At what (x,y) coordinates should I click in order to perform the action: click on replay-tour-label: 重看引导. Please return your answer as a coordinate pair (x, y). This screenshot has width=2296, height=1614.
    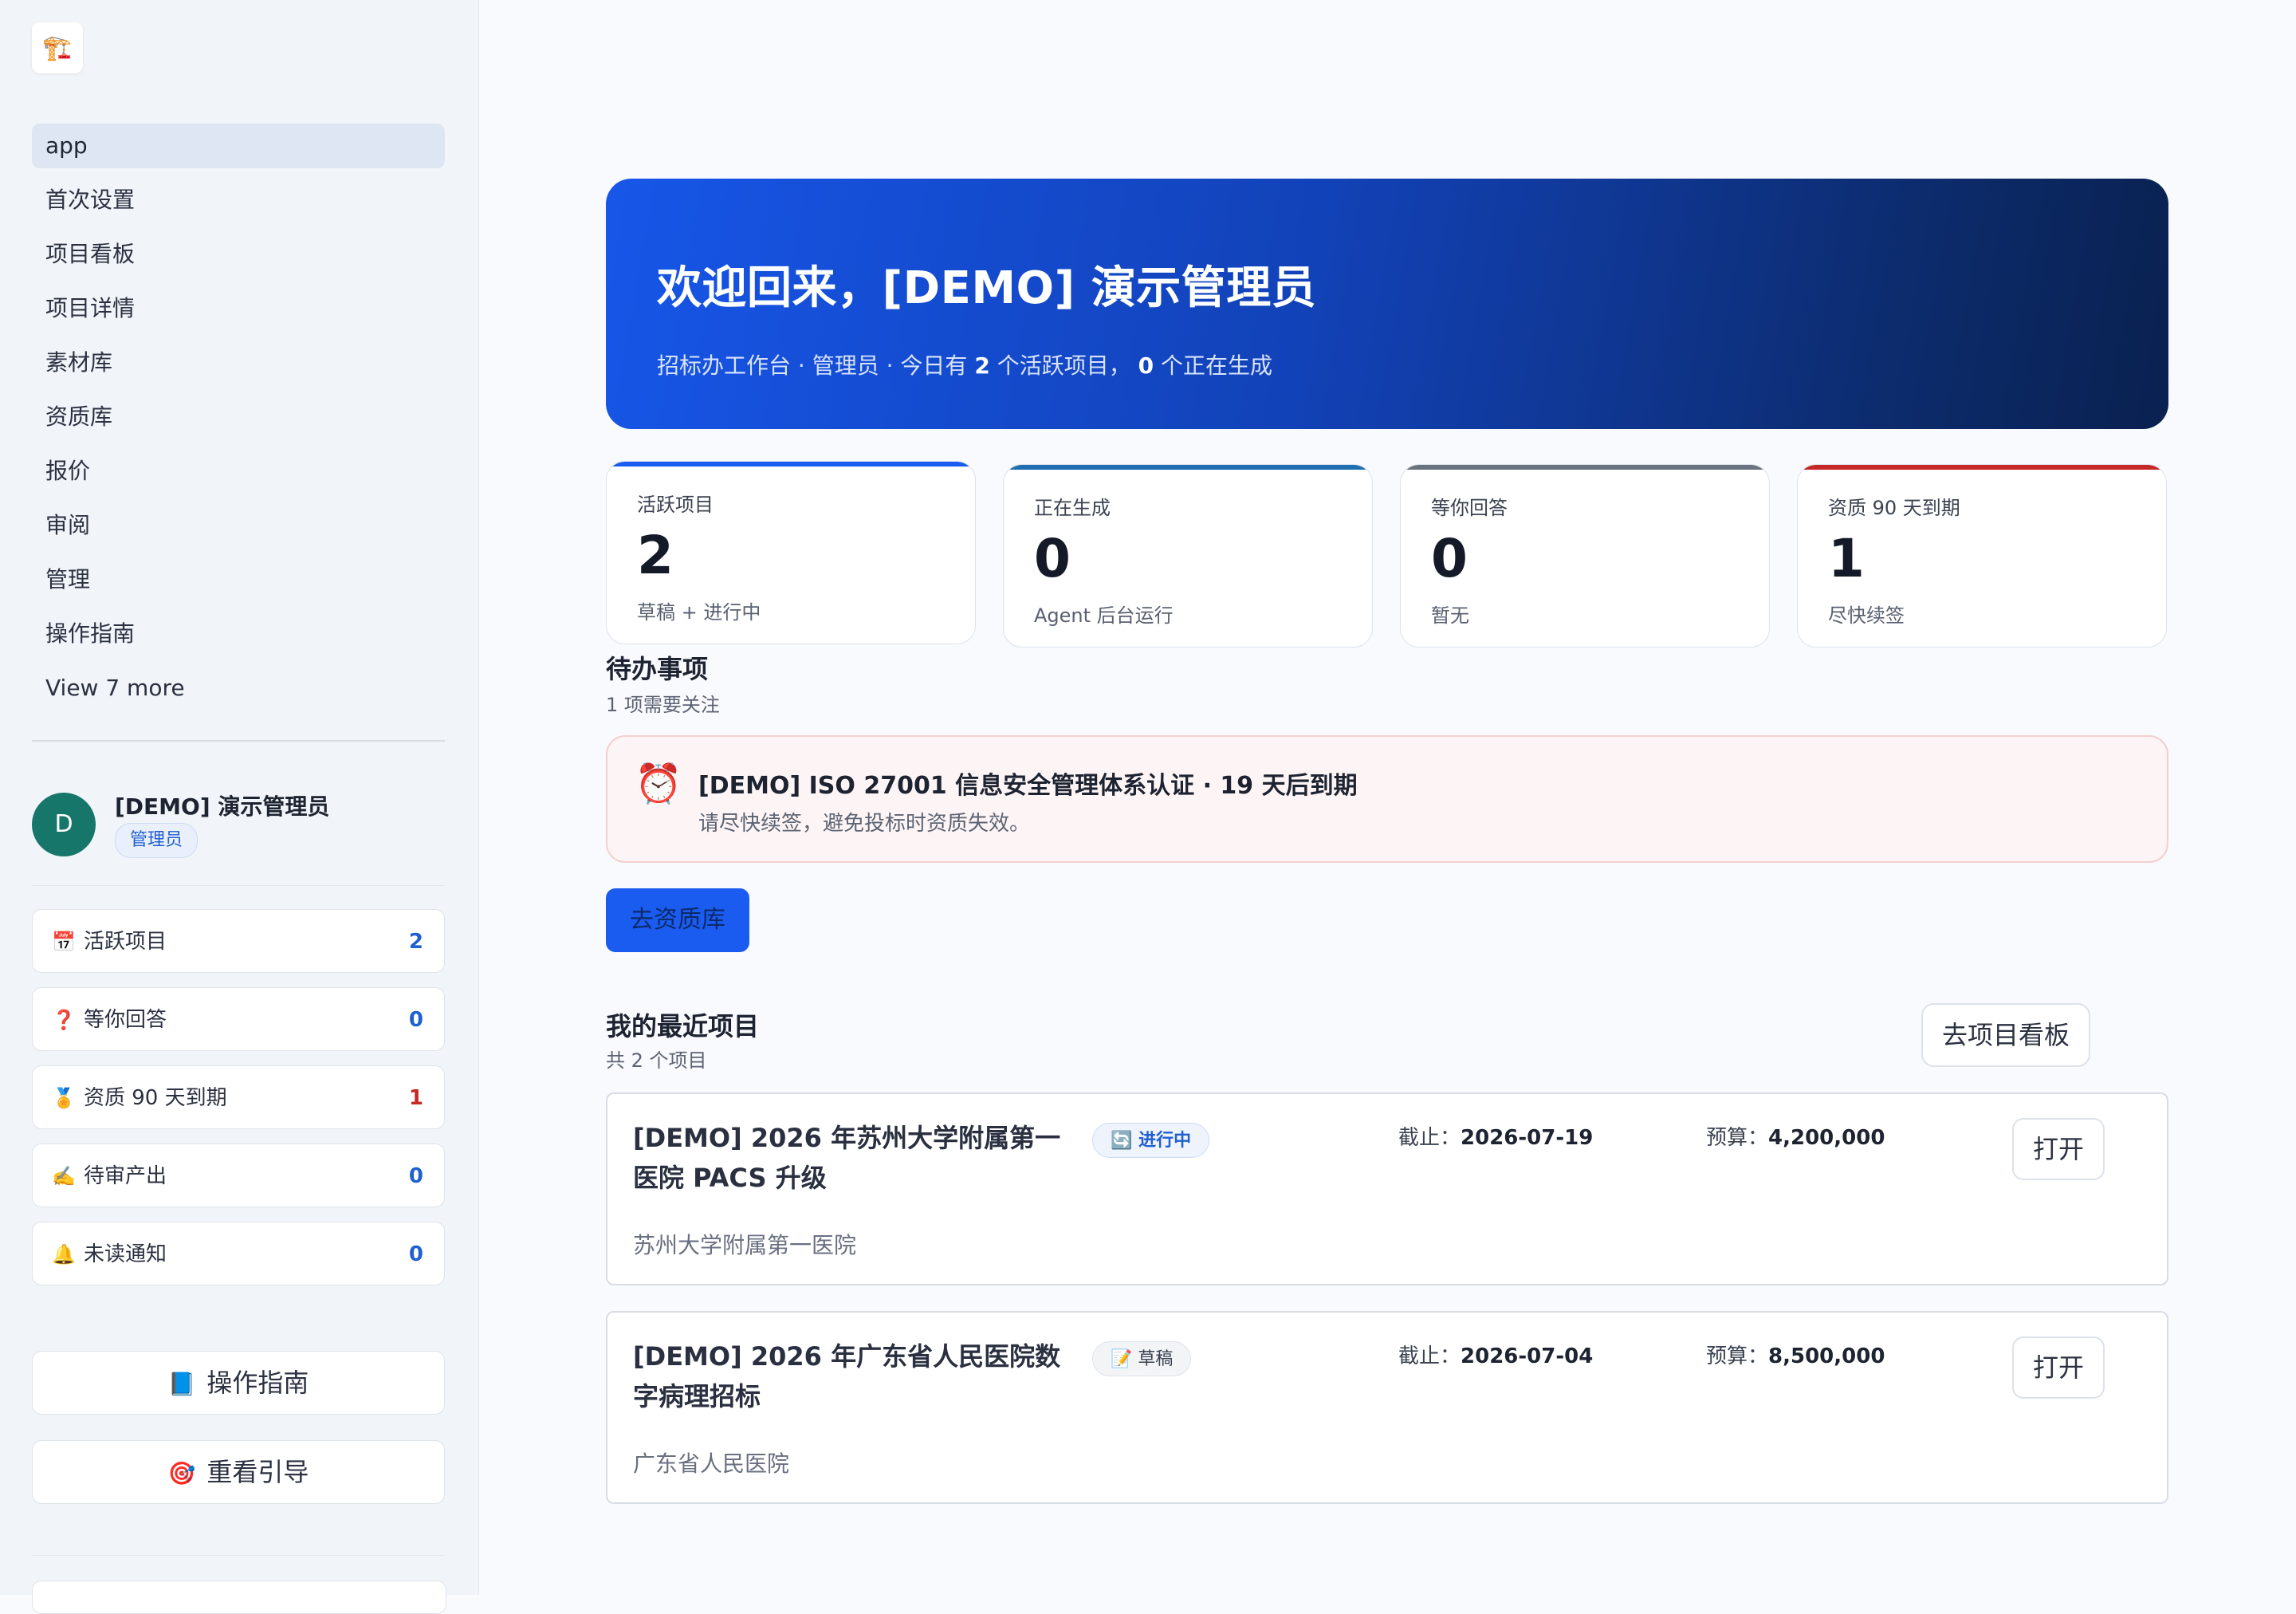
    Looking at the image, I should click on (257, 1472).